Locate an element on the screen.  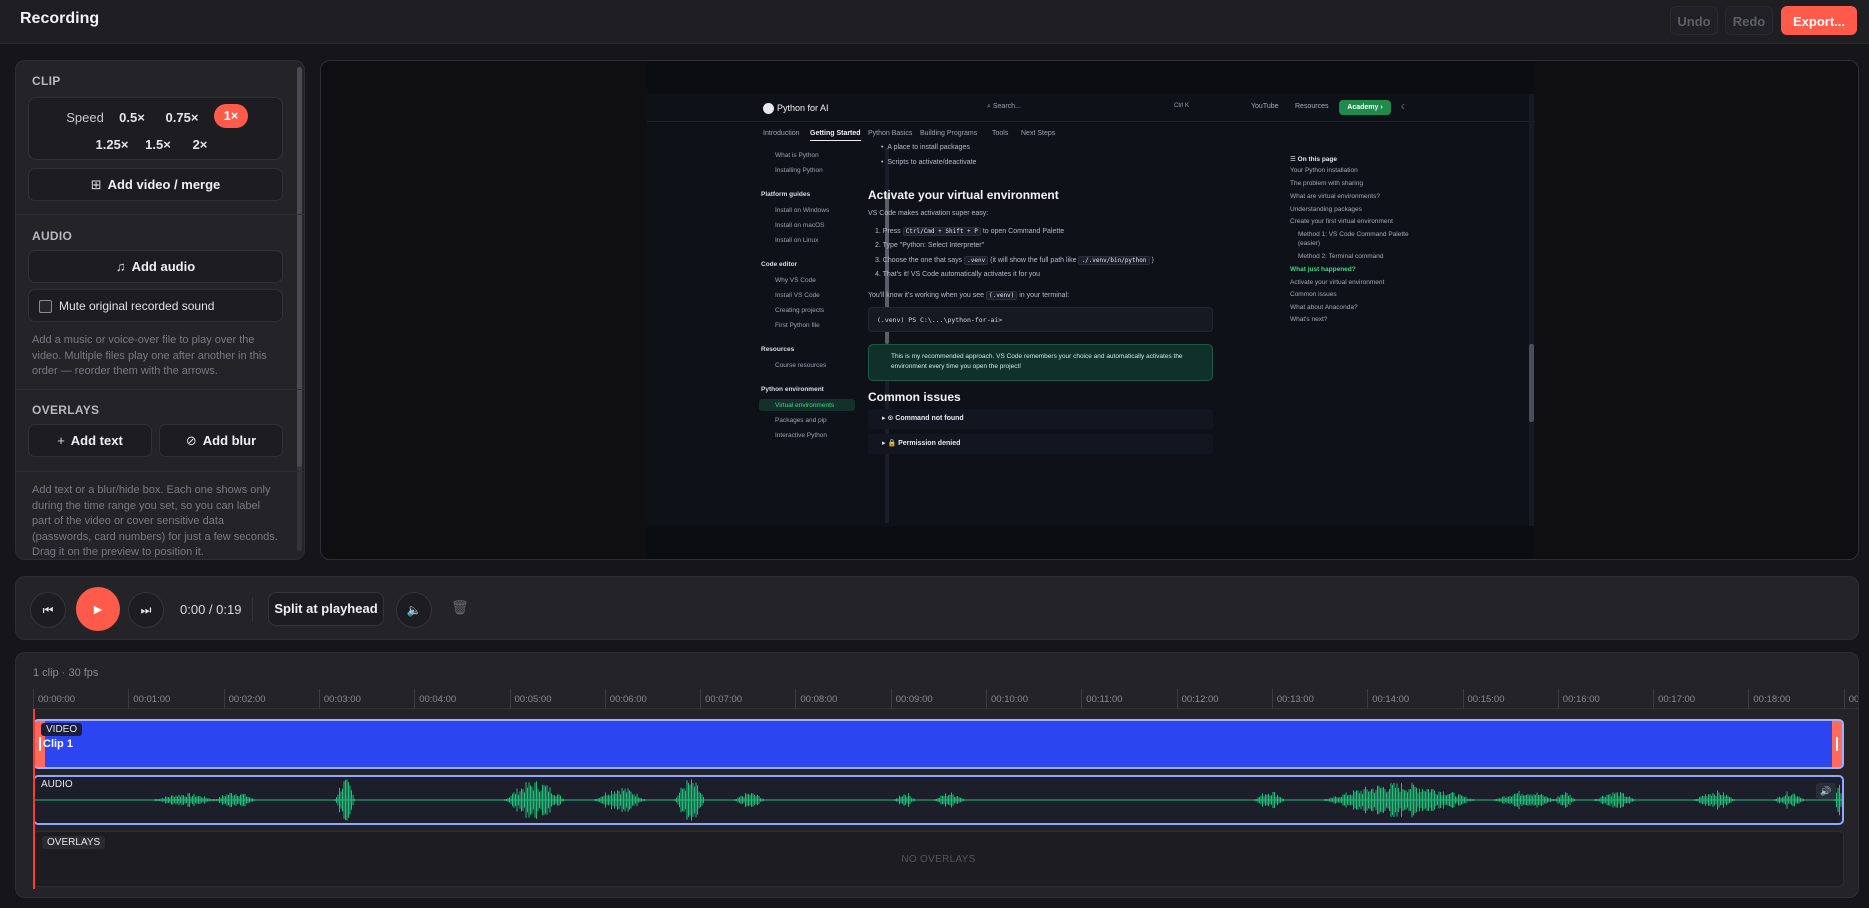
issue-text: Command not found is located at coordinates (929, 418).